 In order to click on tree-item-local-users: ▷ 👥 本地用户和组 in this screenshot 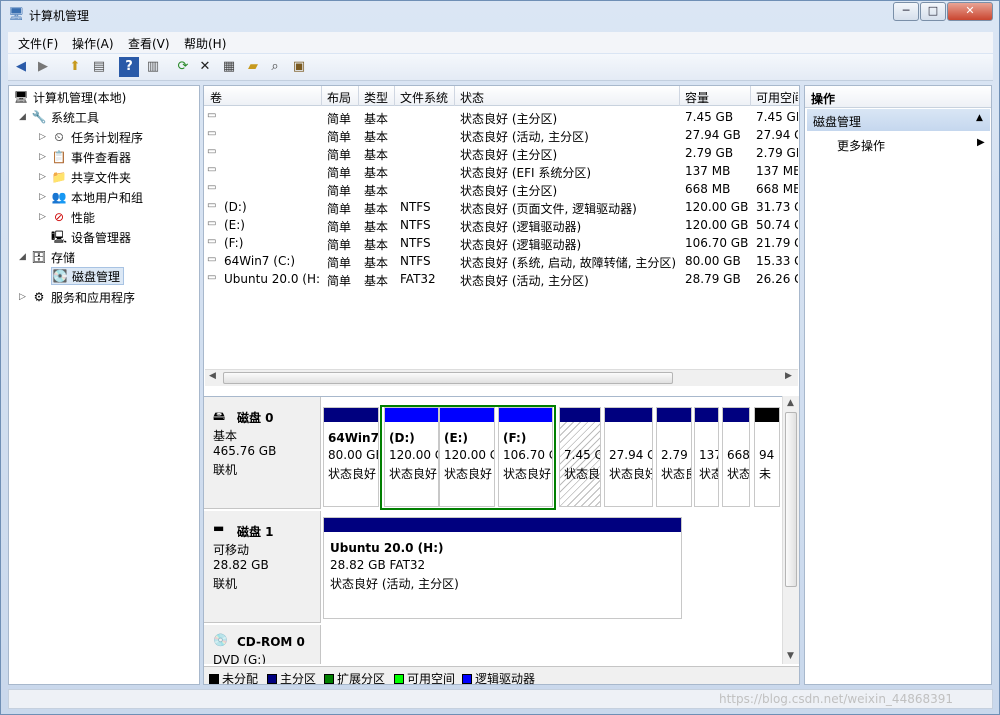, I will do `click(91, 197)`.